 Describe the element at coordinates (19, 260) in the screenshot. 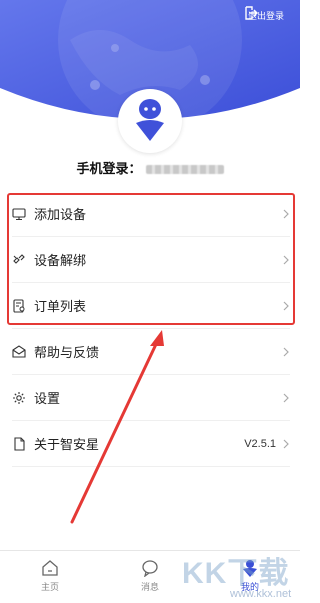

I see `unbind-icon` at that location.